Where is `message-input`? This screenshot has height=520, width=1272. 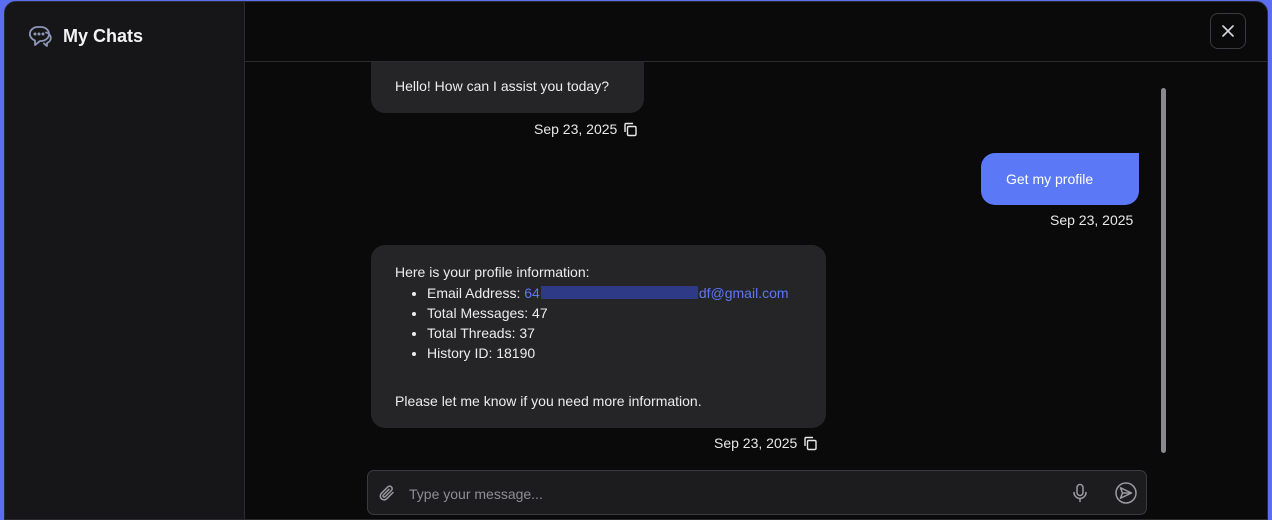 message-input is located at coordinates (719, 494).